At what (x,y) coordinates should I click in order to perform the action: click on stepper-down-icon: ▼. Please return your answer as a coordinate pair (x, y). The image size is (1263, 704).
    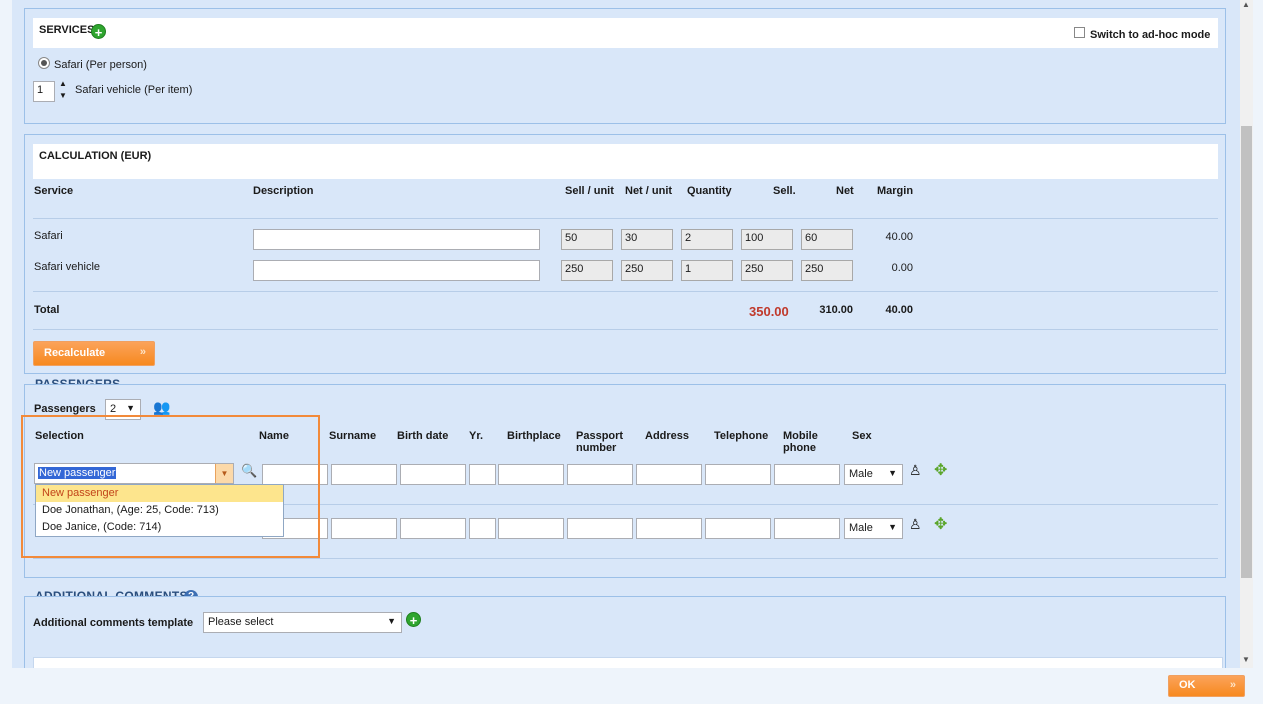
    Looking at the image, I should click on (63, 95).